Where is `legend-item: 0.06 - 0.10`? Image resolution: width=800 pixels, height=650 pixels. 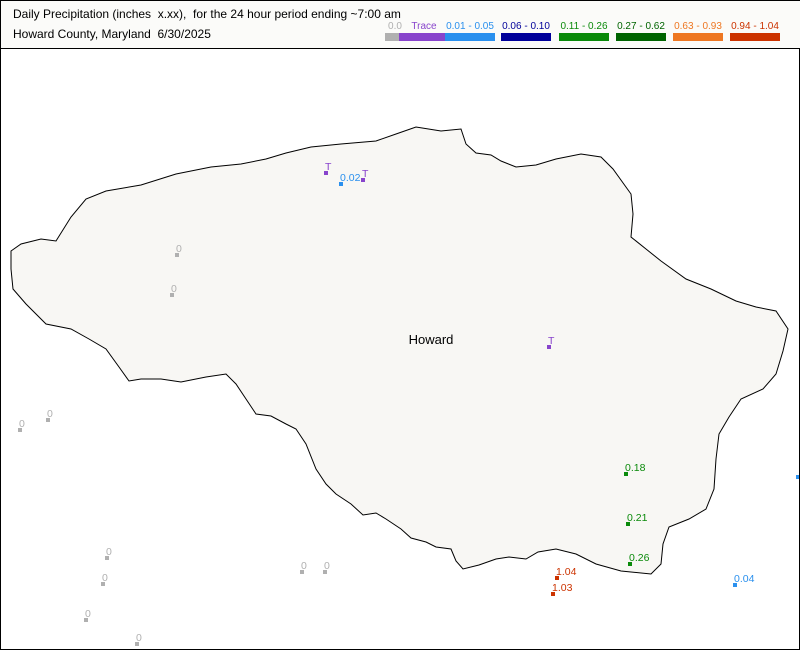
legend-item: 0.06 - 0.10 is located at coordinates (526, 31).